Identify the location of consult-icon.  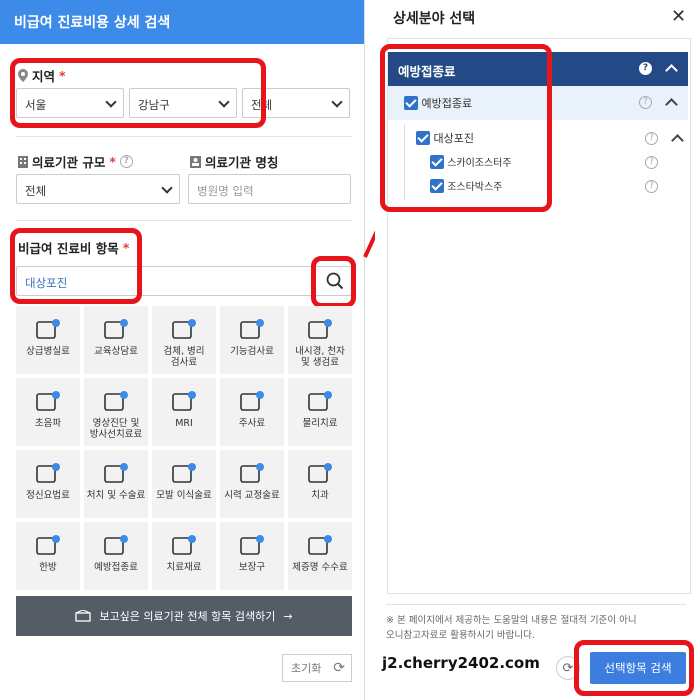
(116, 329).